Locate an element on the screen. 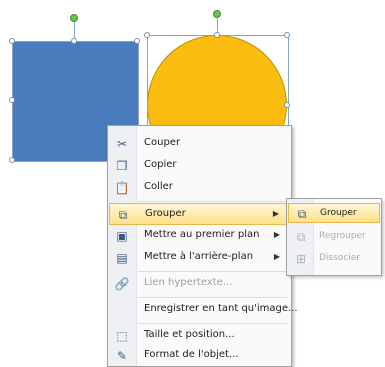 This screenshot has height=367, width=385. send-back-icon: ▤ is located at coordinates (122, 258).